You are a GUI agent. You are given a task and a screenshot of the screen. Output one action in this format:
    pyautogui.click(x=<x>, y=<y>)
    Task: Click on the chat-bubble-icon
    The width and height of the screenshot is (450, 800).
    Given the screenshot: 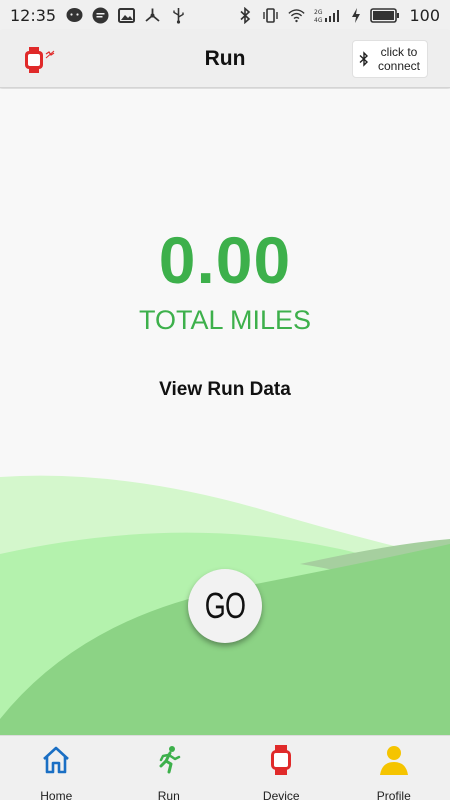 What is the action you would take?
    pyautogui.click(x=74, y=15)
    